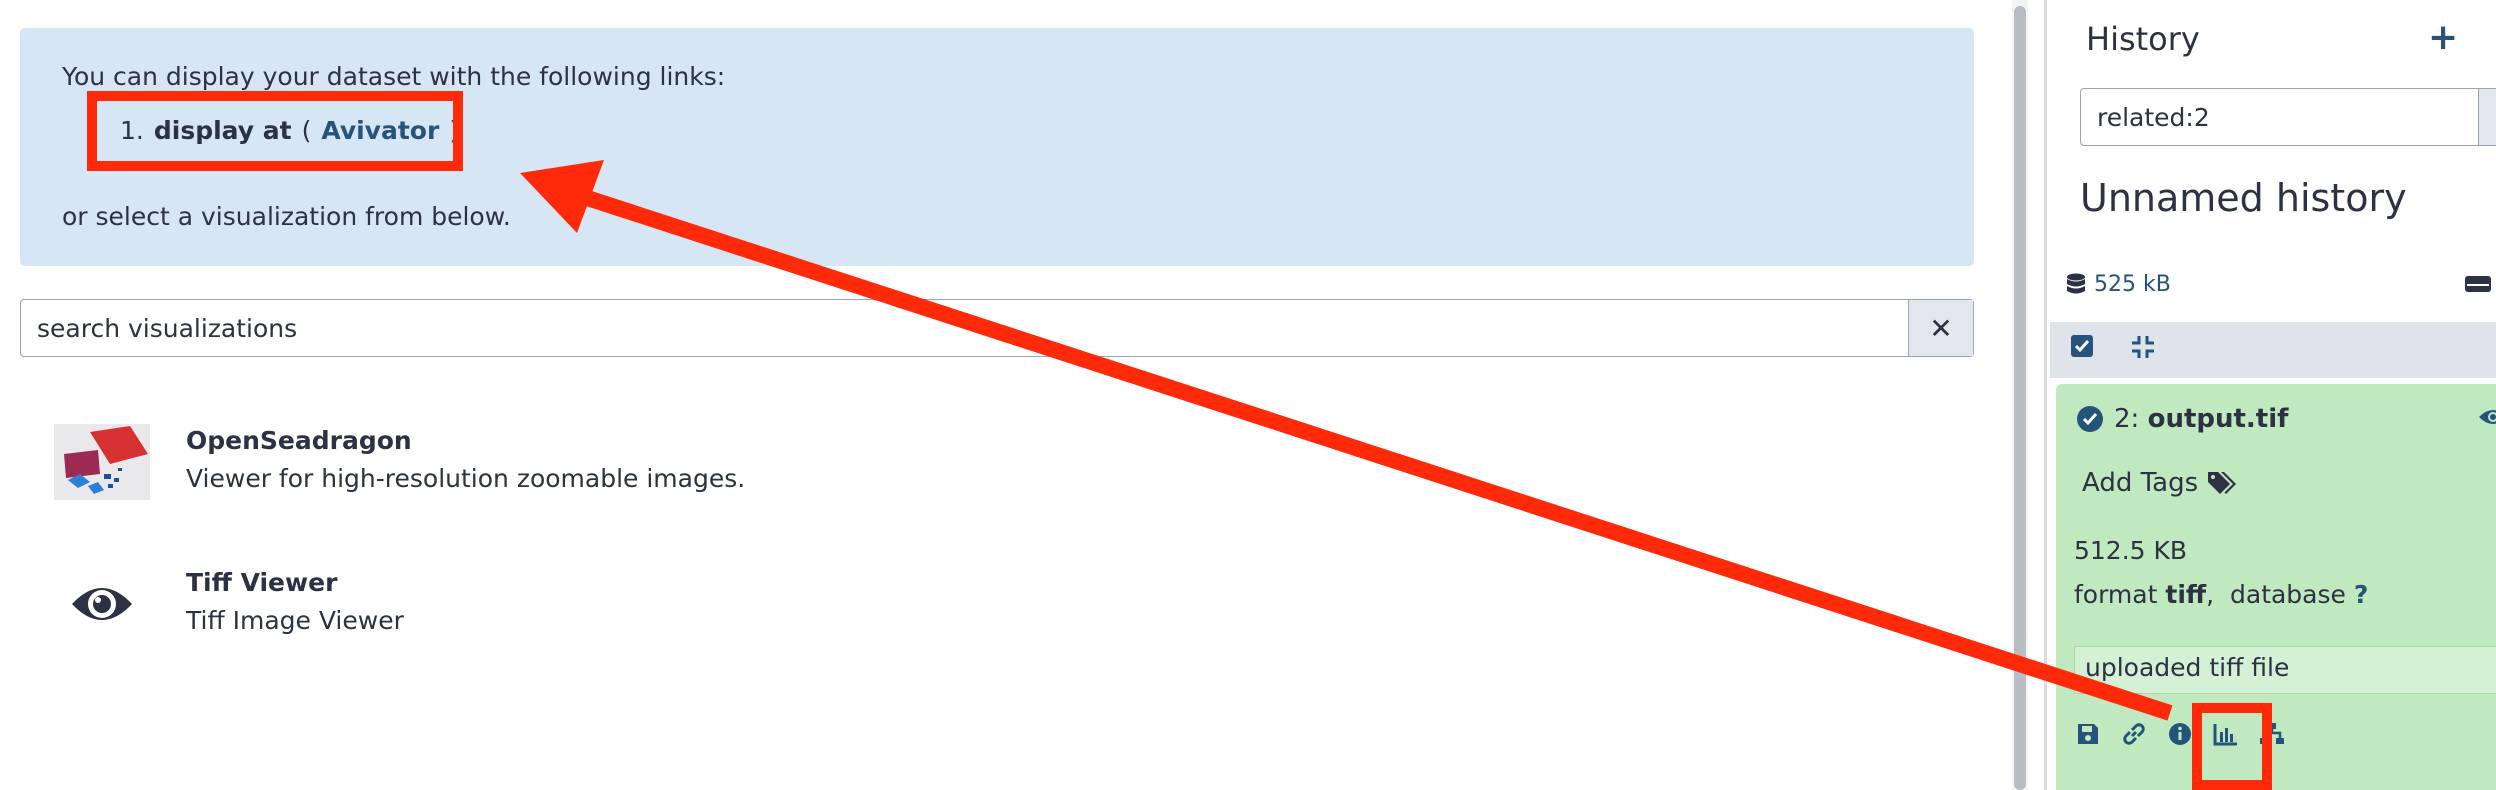 The image size is (2496, 790). What do you see at coordinates (380, 130) in the screenshot?
I see `avivator-link: Avivator` at bounding box center [380, 130].